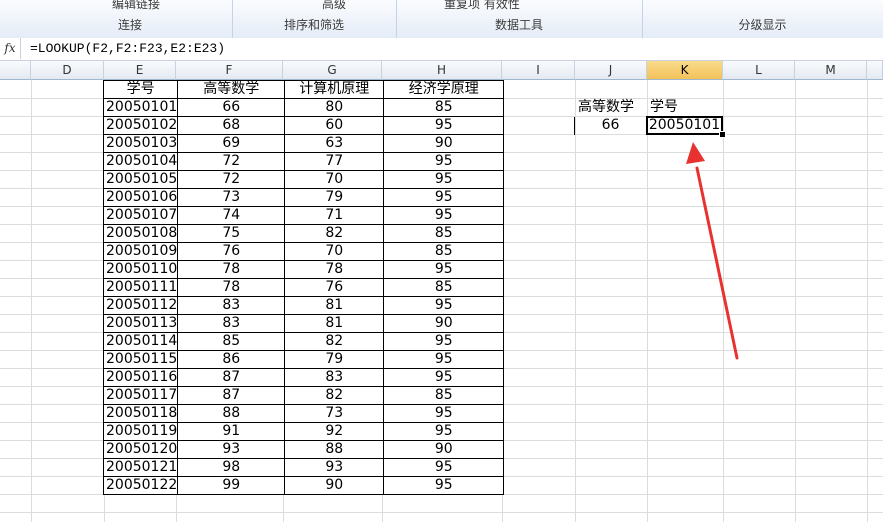 The height and width of the screenshot is (522, 883). I want to click on arrow-head, so click(695, 153).